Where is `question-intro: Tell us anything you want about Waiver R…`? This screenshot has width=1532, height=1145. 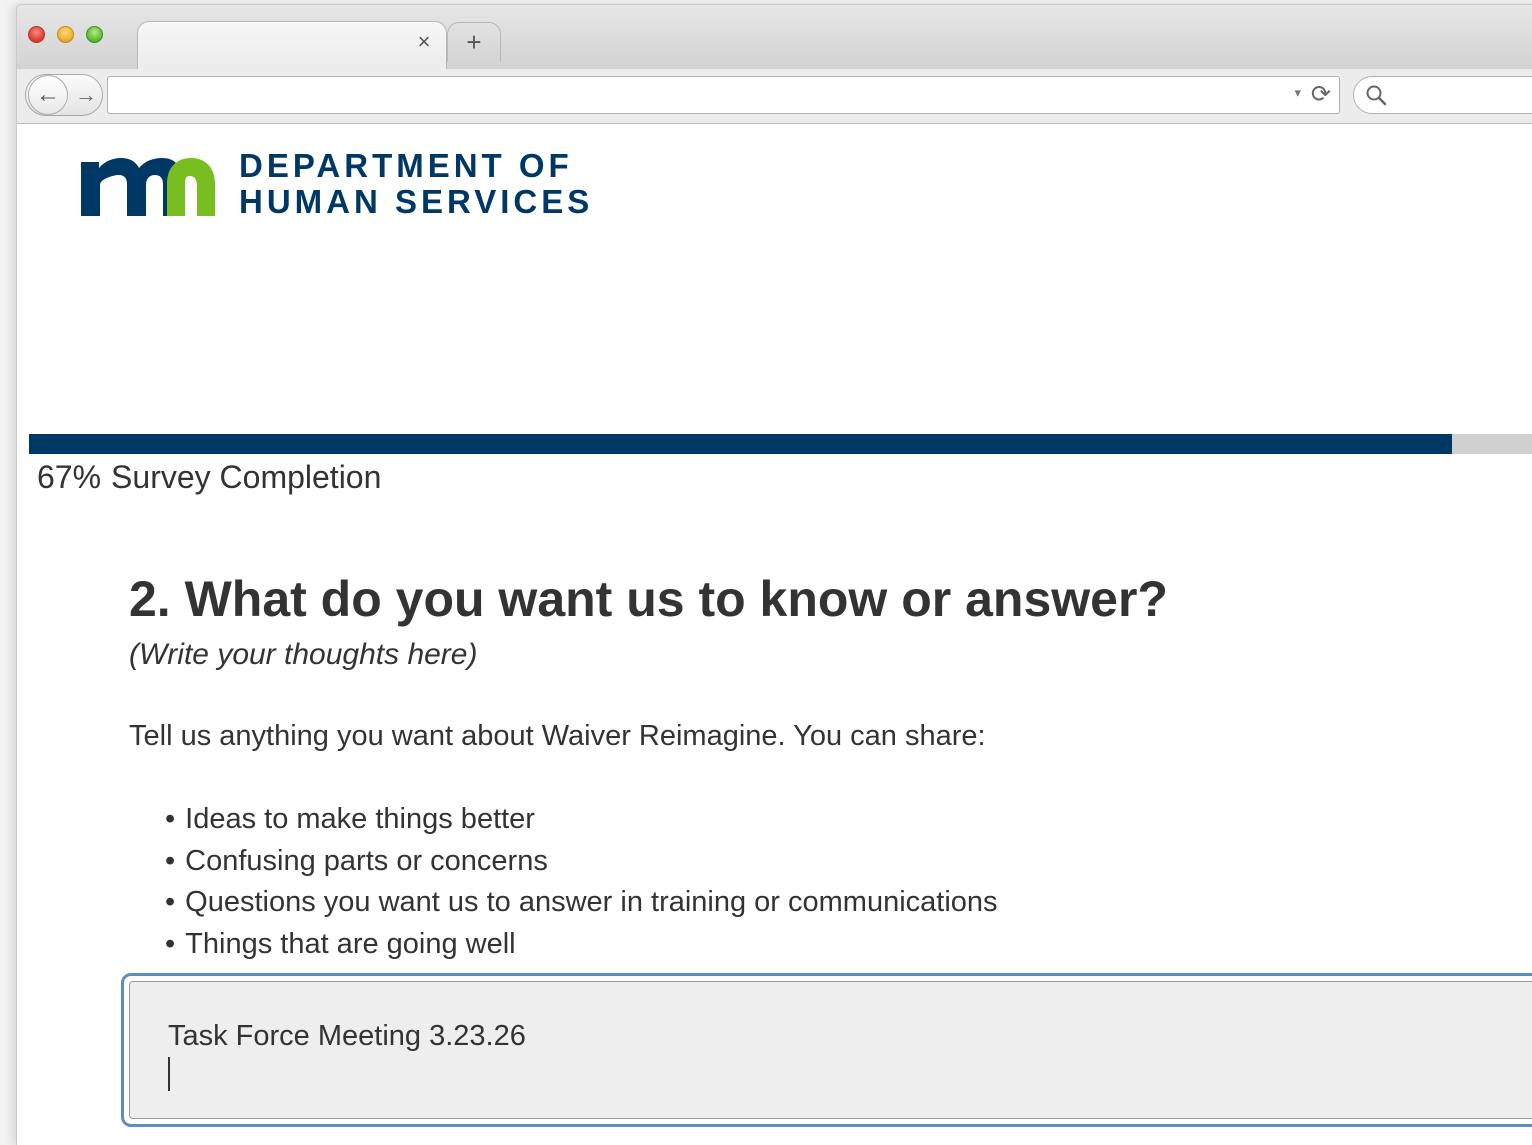 question-intro: Tell us anything you want about Waiver R… is located at coordinates (557, 736).